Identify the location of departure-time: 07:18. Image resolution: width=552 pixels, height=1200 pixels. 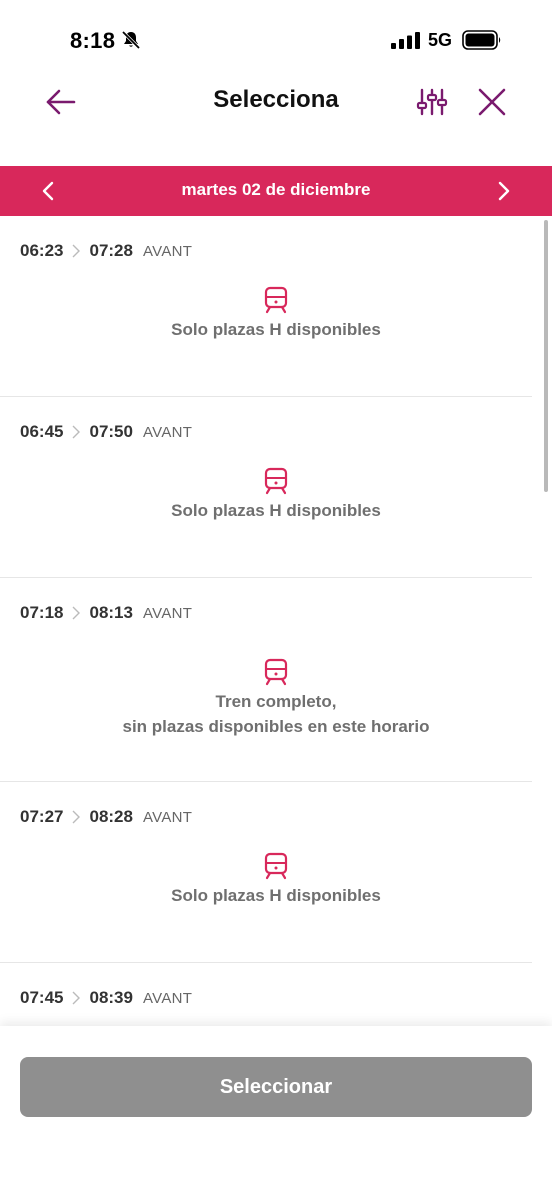
(42, 612).